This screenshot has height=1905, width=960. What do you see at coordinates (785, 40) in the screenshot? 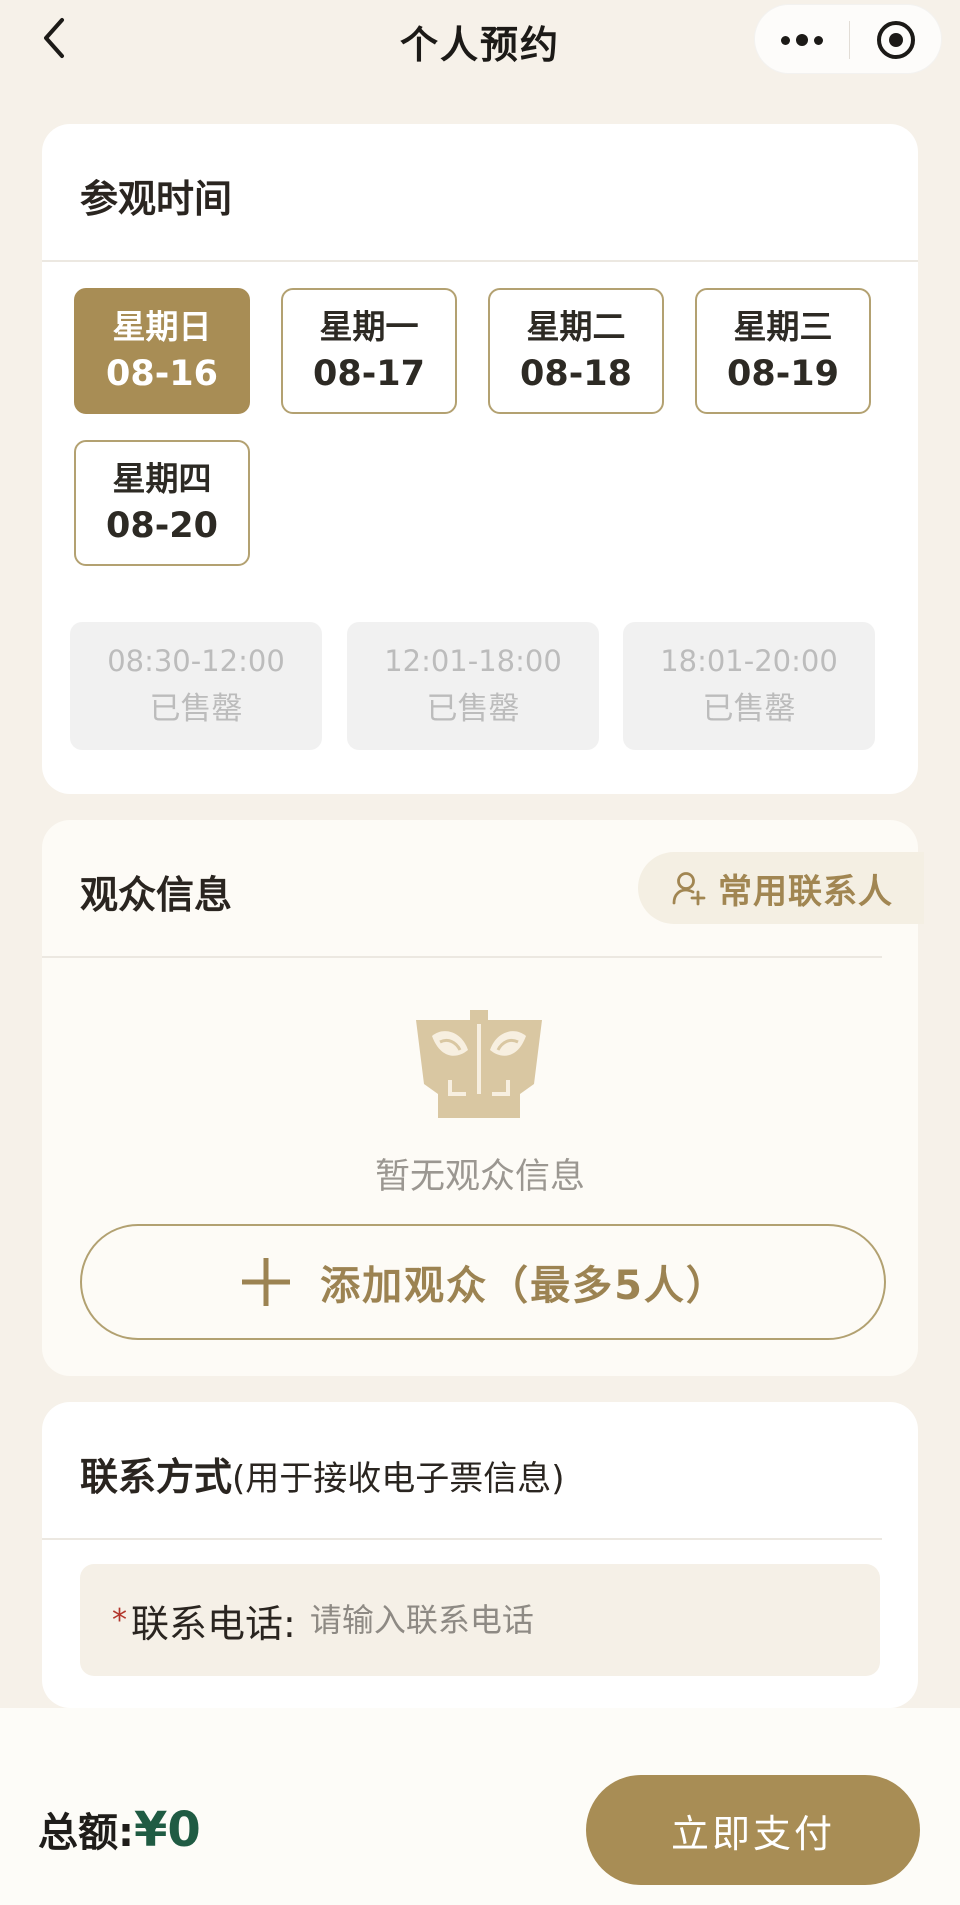
I see `more-dots-icon` at bounding box center [785, 40].